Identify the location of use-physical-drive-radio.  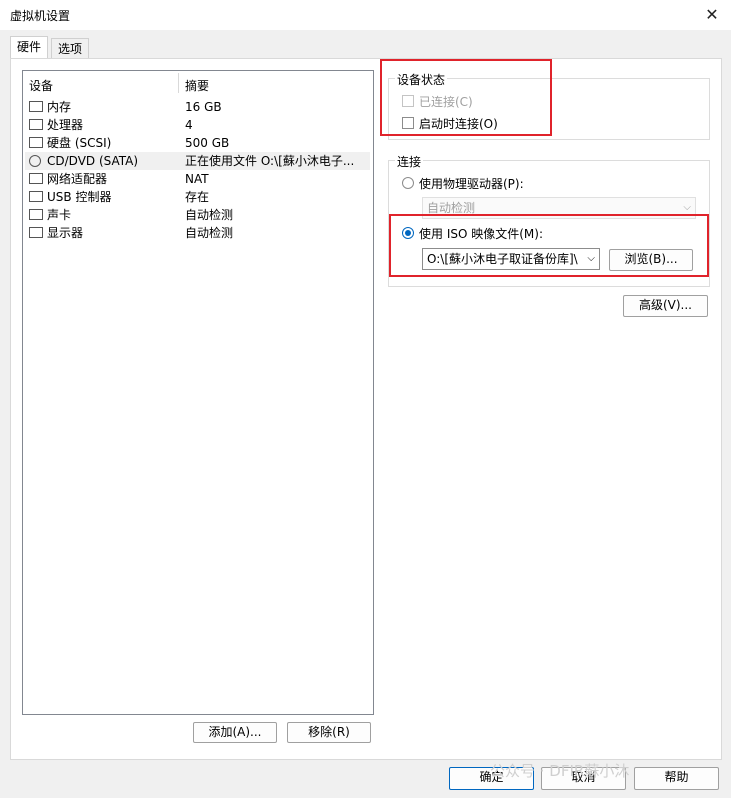
(408, 183).